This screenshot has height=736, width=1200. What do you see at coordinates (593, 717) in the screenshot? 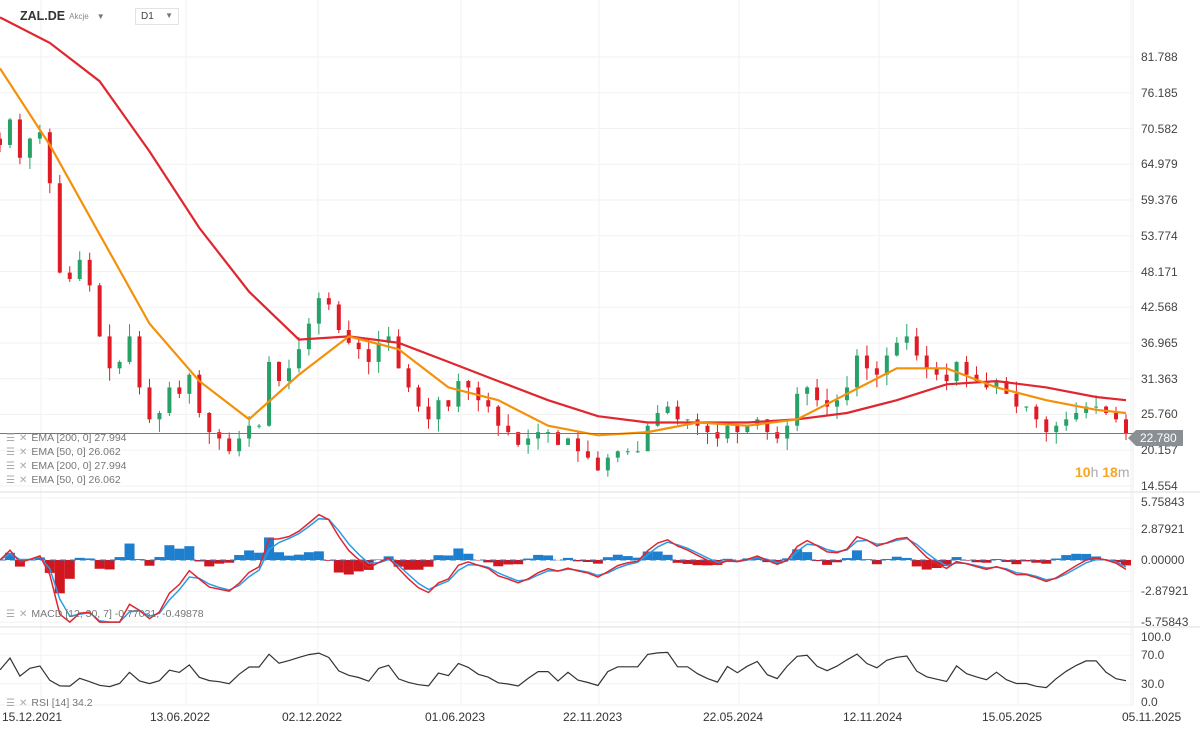
I see `date-tick: 22.11.2023` at bounding box center [593, 717].